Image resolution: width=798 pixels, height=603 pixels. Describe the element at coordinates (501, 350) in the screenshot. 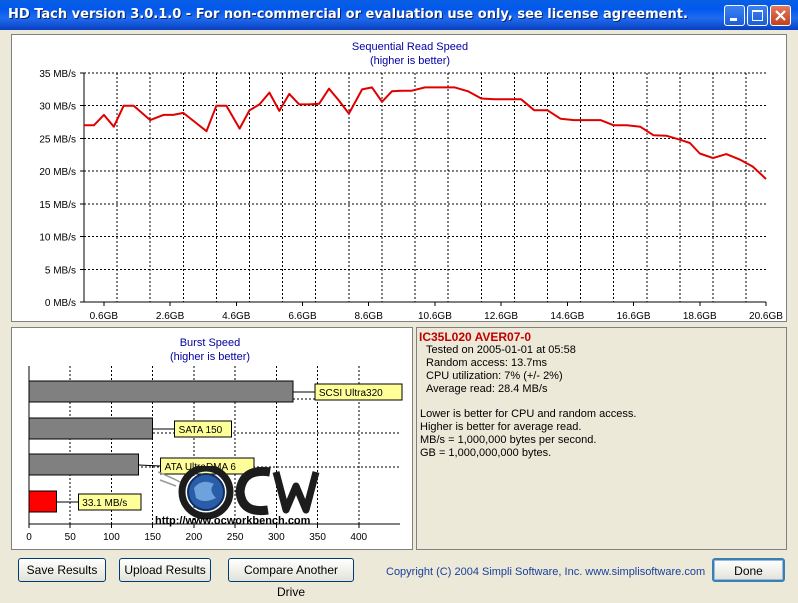

I see `tested-on: Tested on 2005-01-01 at 05:58` at that location.